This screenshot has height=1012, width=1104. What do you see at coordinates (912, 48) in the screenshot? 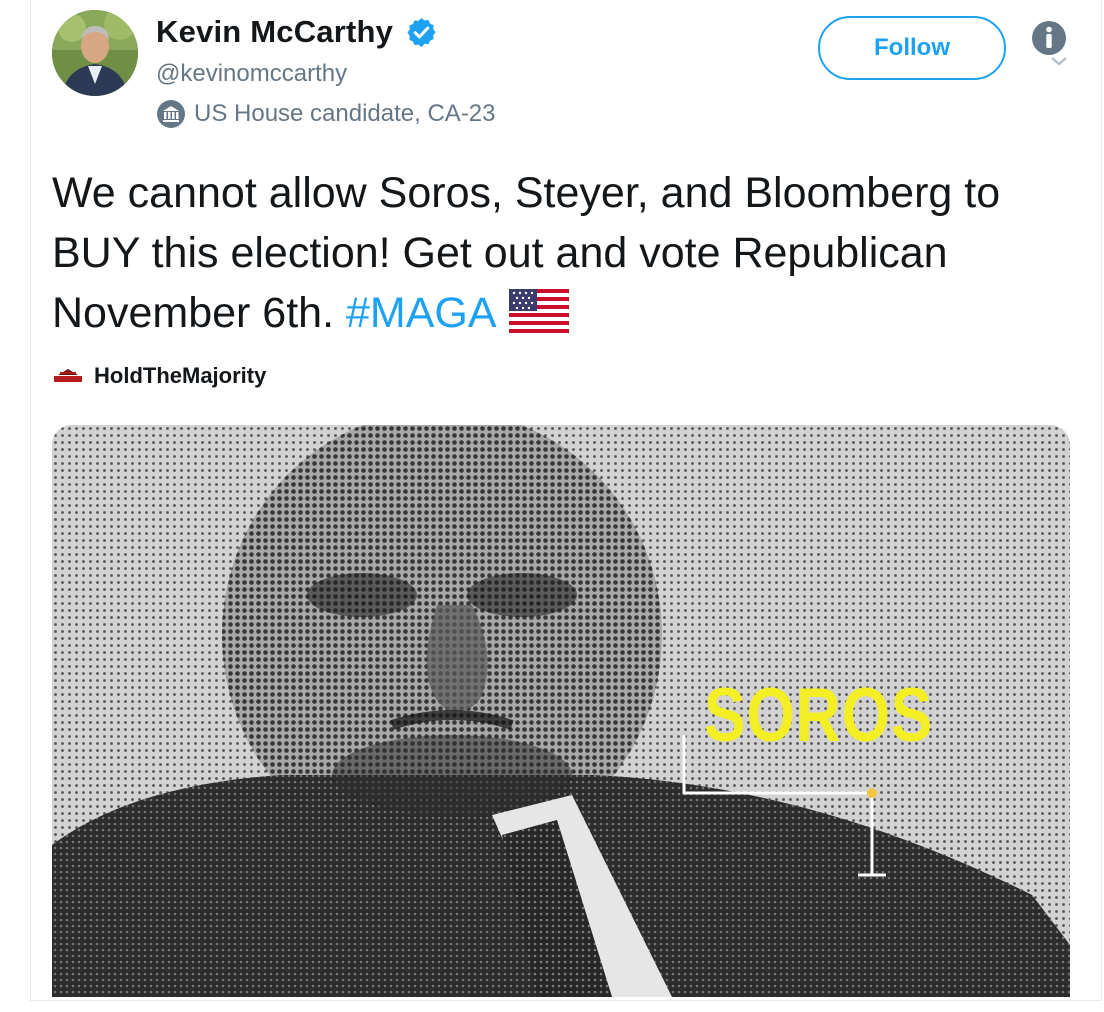
I see `follow-button: Follow` at bounding box center [912, 48].